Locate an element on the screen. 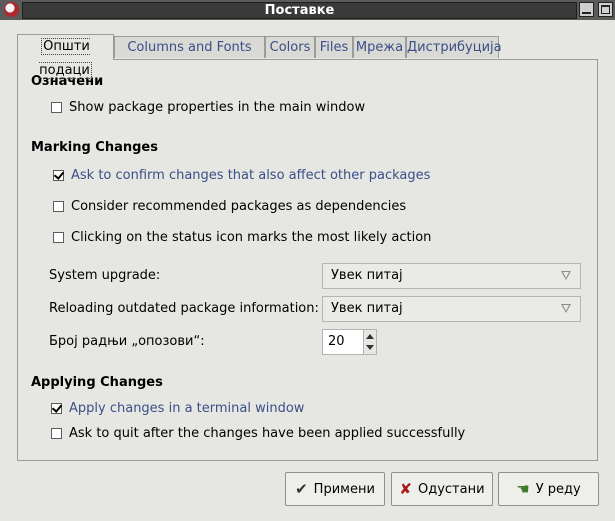 Image resolution: width=615 pixels, height=521 pixels. ok-button: ☚ У реду is located at coordinates (548, 489).